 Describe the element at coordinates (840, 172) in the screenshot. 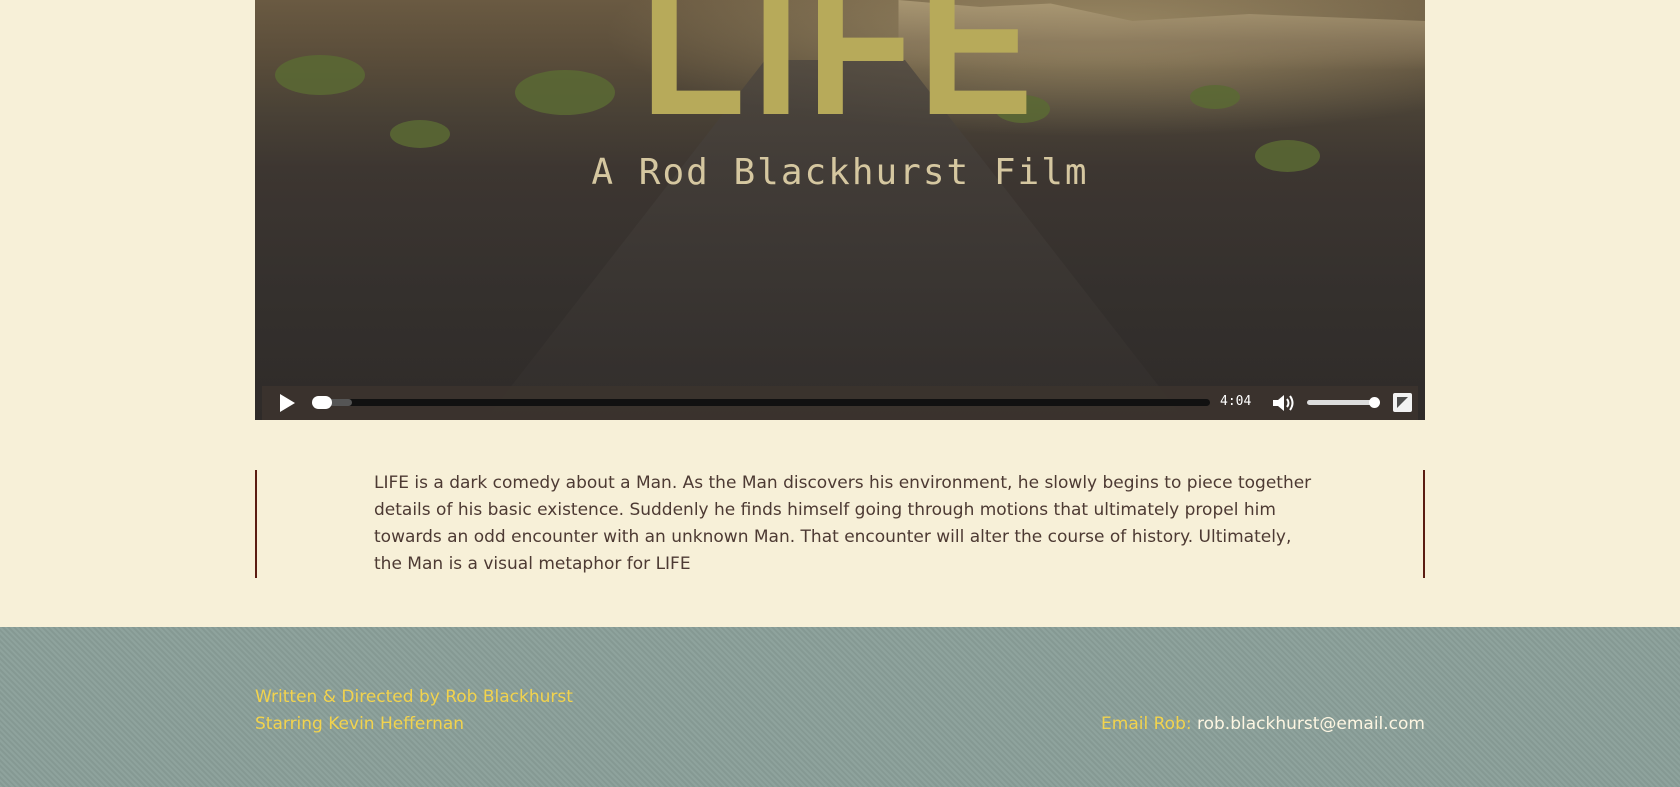

I see `film-subtitle: A Rod Blackhurst Film` at that location.